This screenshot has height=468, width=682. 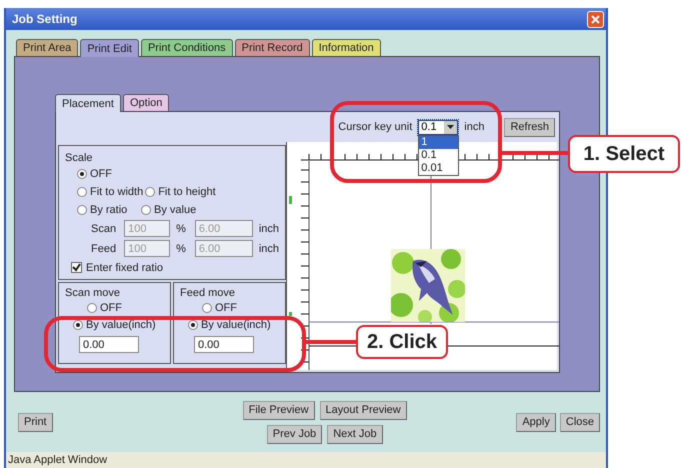 I want to click on tab: Option, so click(x=146, y=102).